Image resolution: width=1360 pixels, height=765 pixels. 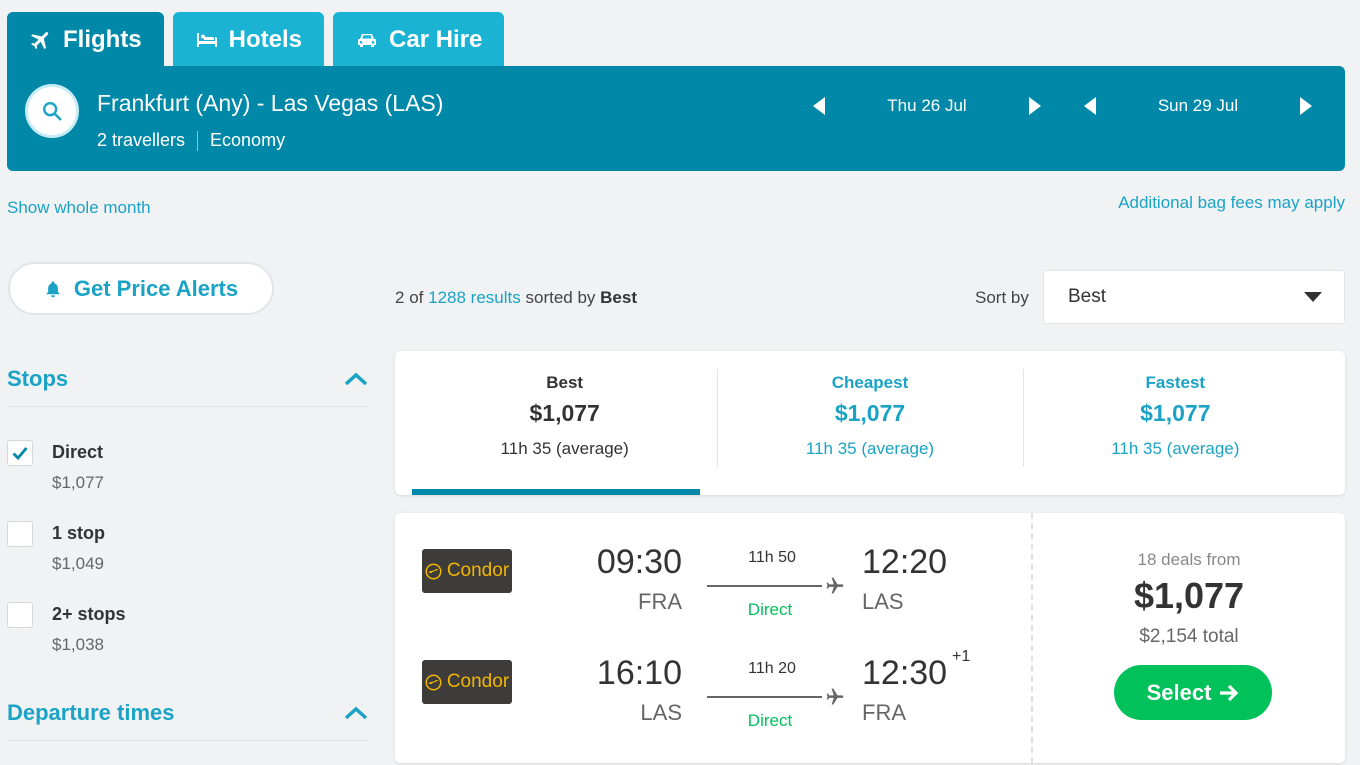 I want to click on sort-tab-cheapest: Cheapest $1,077 11h 35 (average), so click(x=869, y=423).